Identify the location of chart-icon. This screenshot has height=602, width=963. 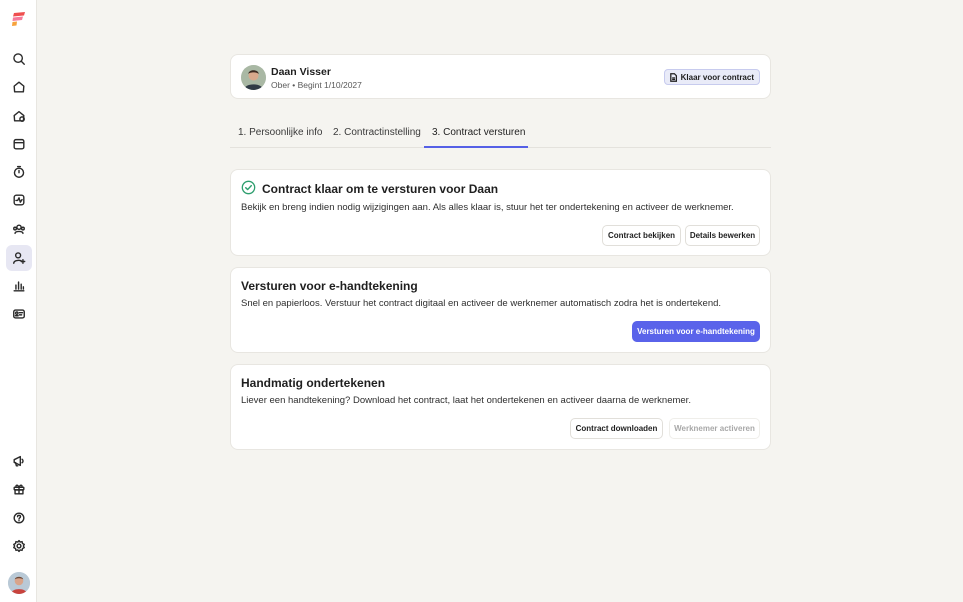
(19, 286).